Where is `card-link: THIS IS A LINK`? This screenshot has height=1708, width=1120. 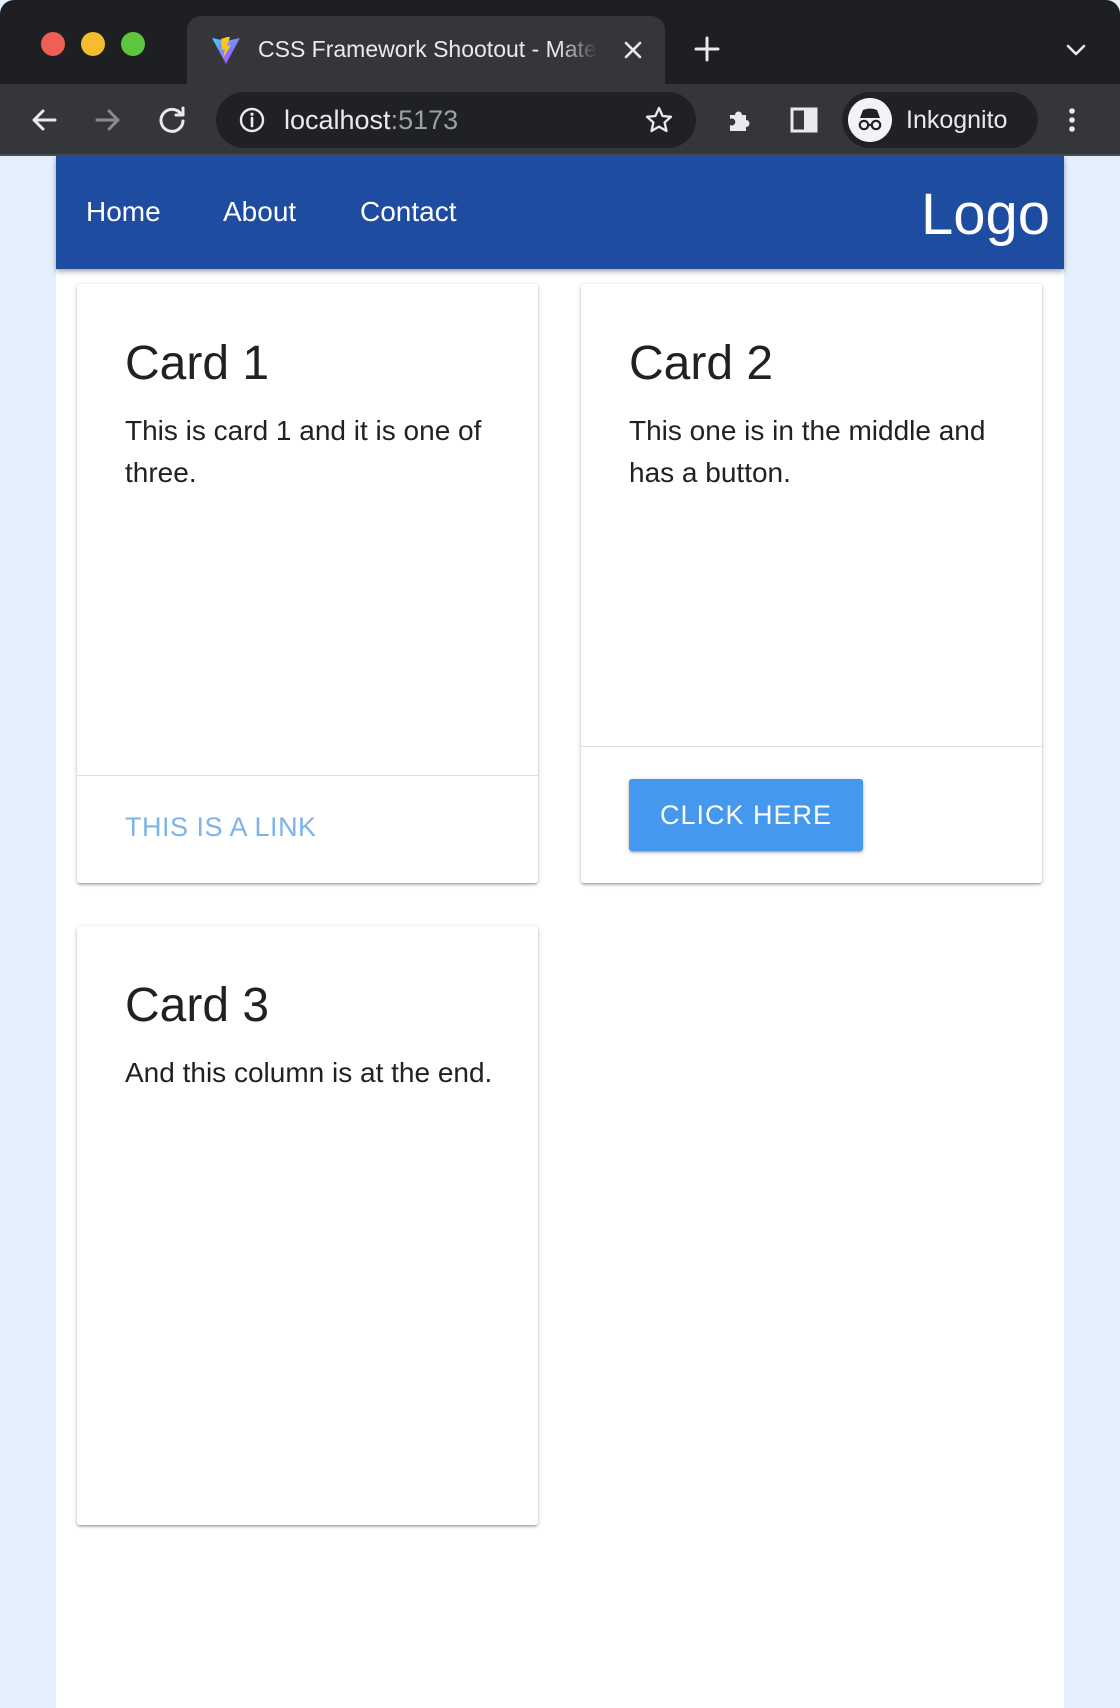
card-link: THIS IS A LINK is located at coordinates (221, 827).